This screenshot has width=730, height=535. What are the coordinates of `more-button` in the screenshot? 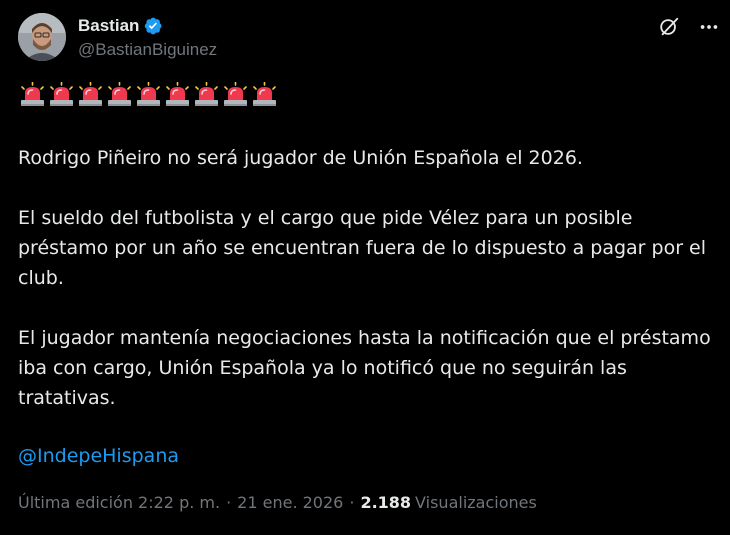 It's located at (709, 27).